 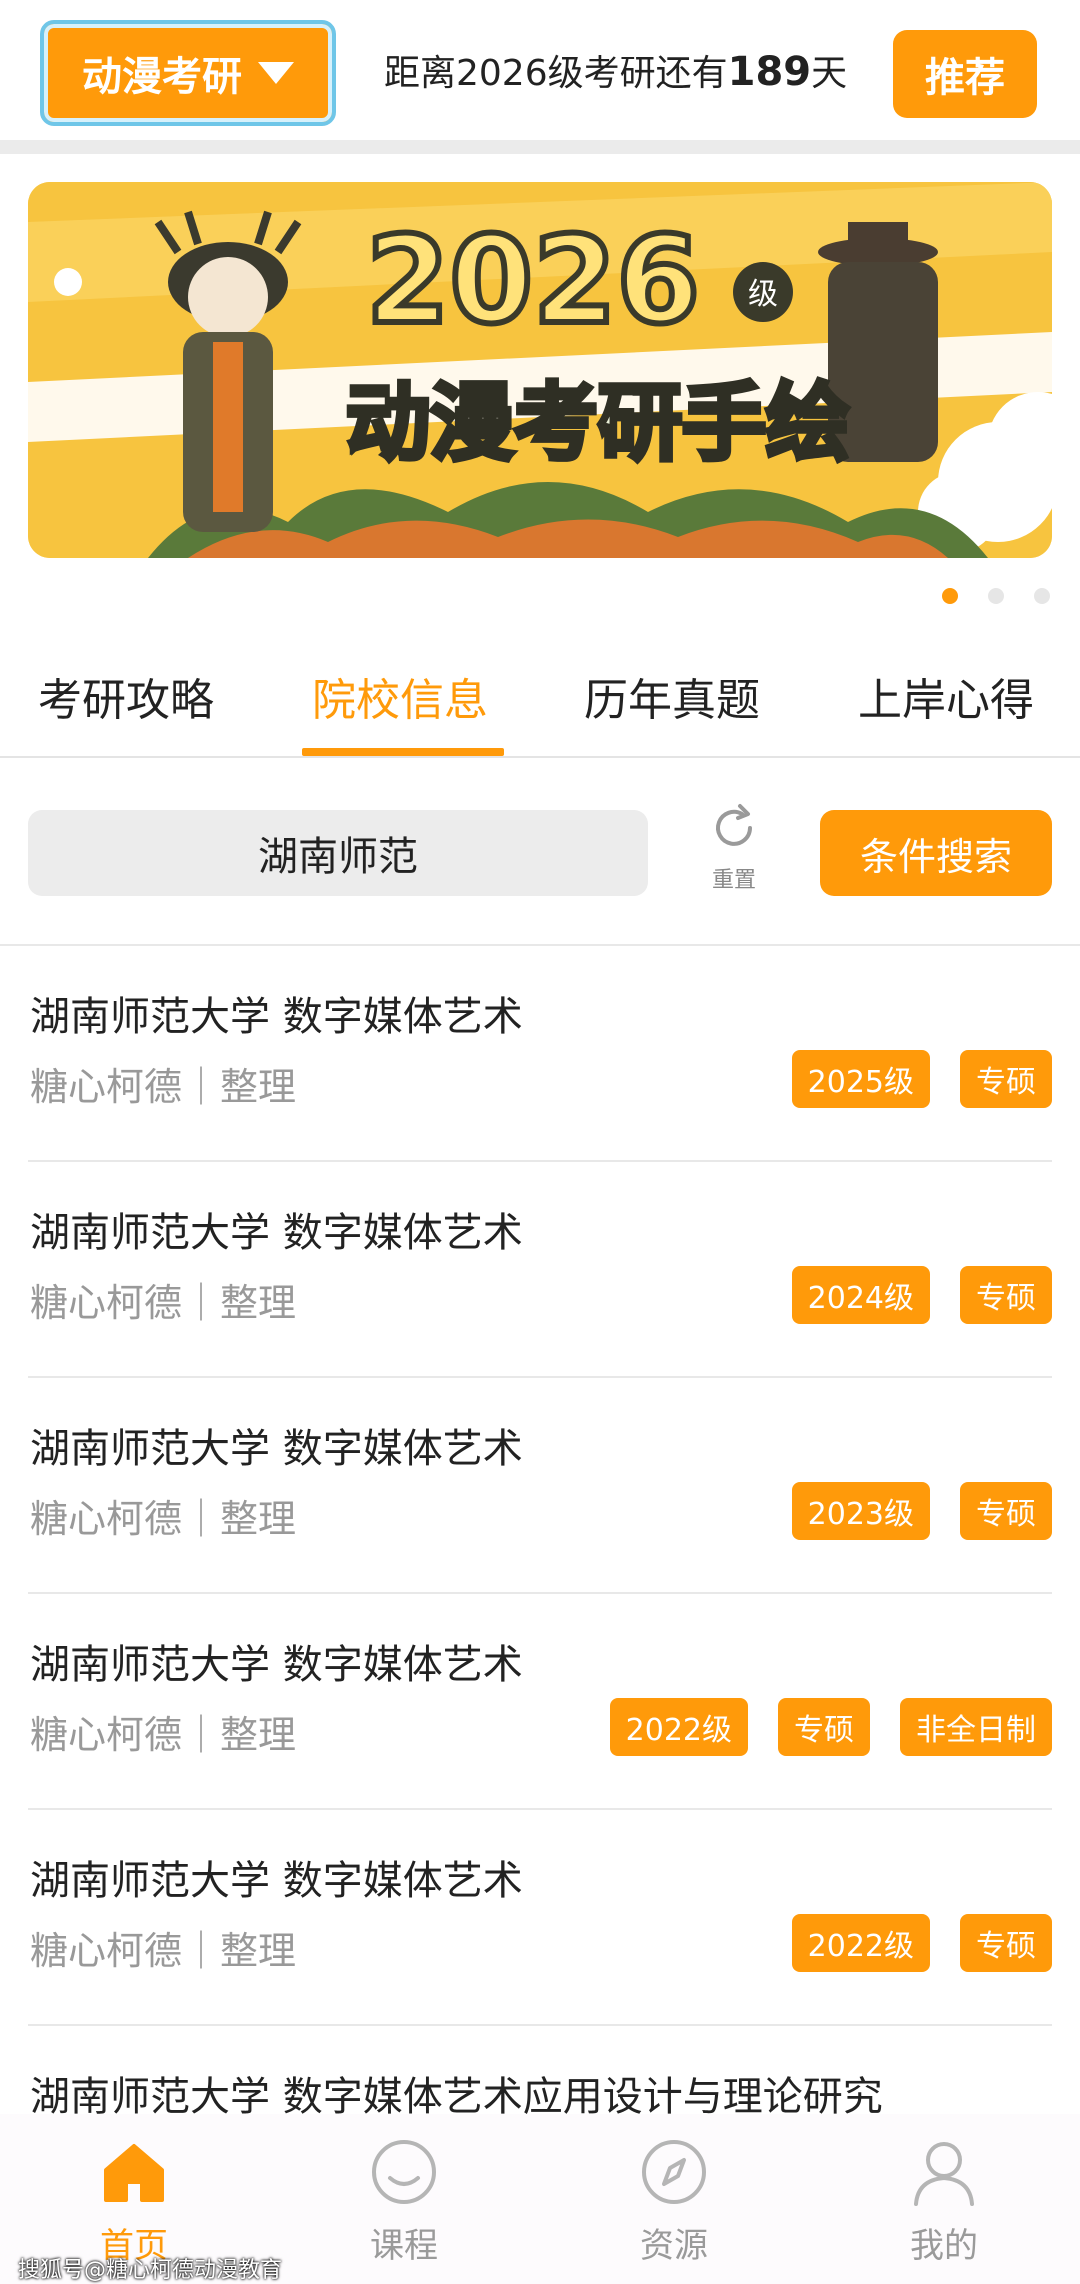 I want to click on item-tags: 2023级 专硕, so click(x=921, y=1511).